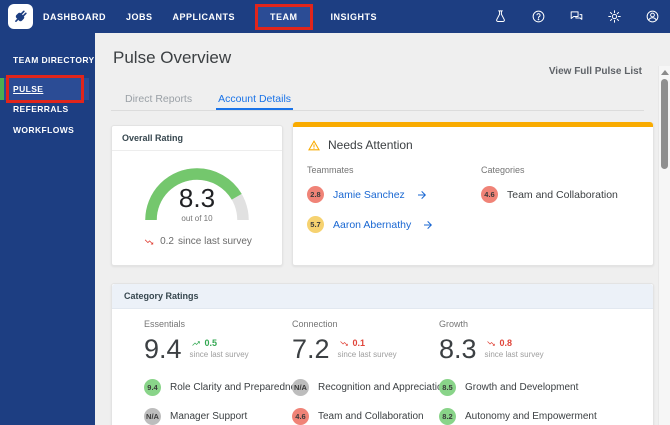 This screenshot has height=425, width=670. I want to click on column-label: Essentials, so click(165, 324).